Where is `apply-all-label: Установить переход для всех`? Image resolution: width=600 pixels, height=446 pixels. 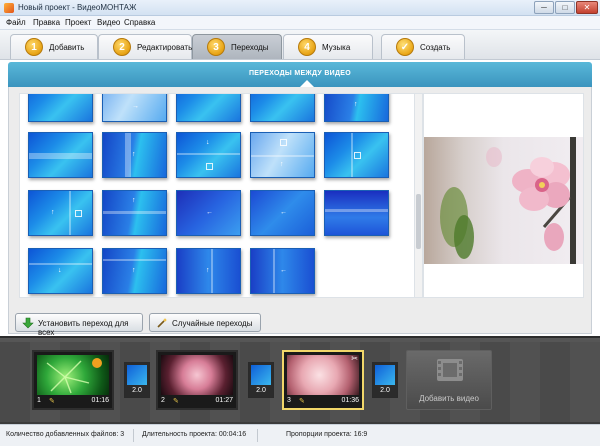 apply-all-label: Установить переход для всех is located at coordinates (83, 328).